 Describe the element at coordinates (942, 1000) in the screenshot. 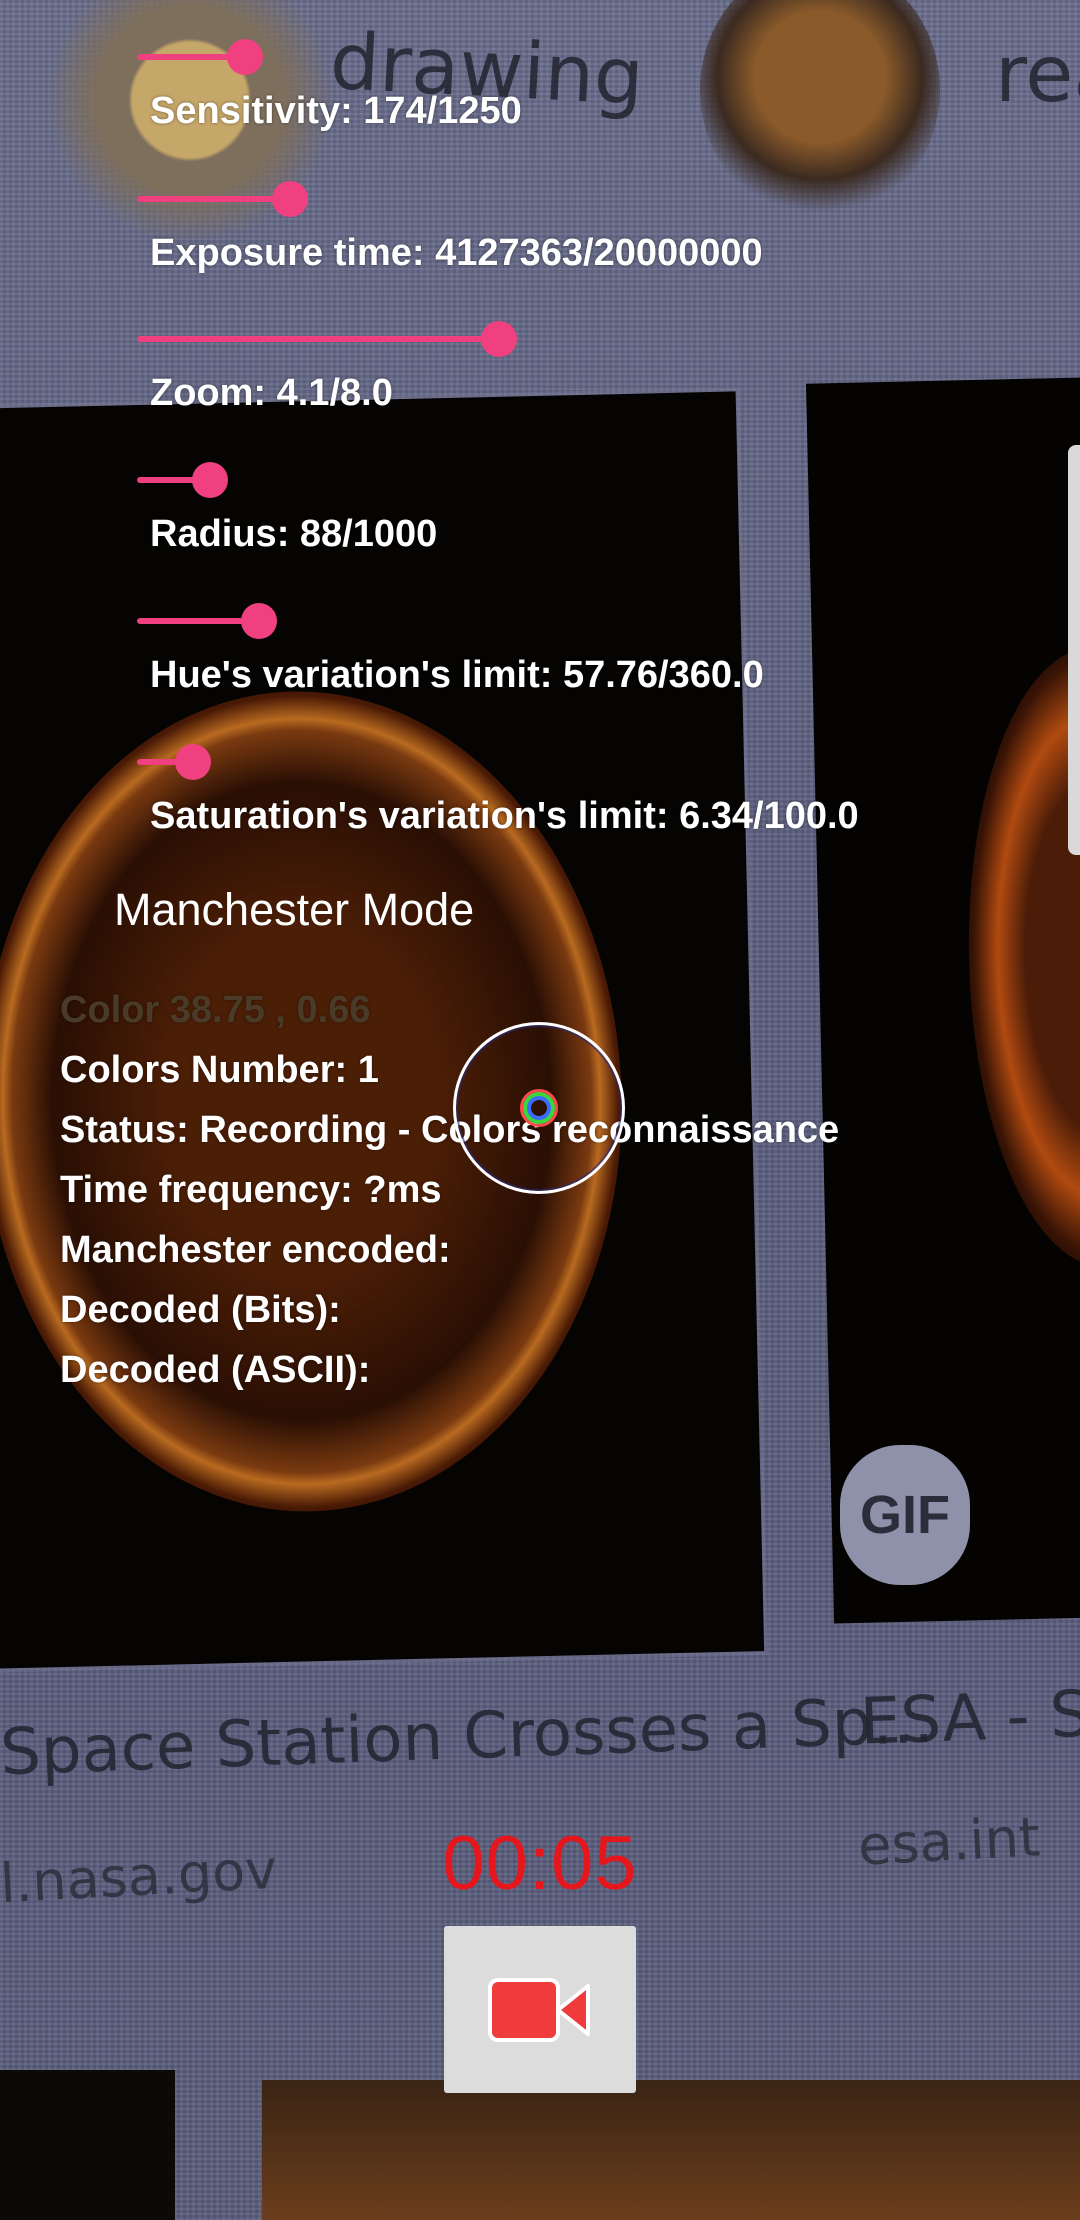

I see `sun-photo-right` at that location.